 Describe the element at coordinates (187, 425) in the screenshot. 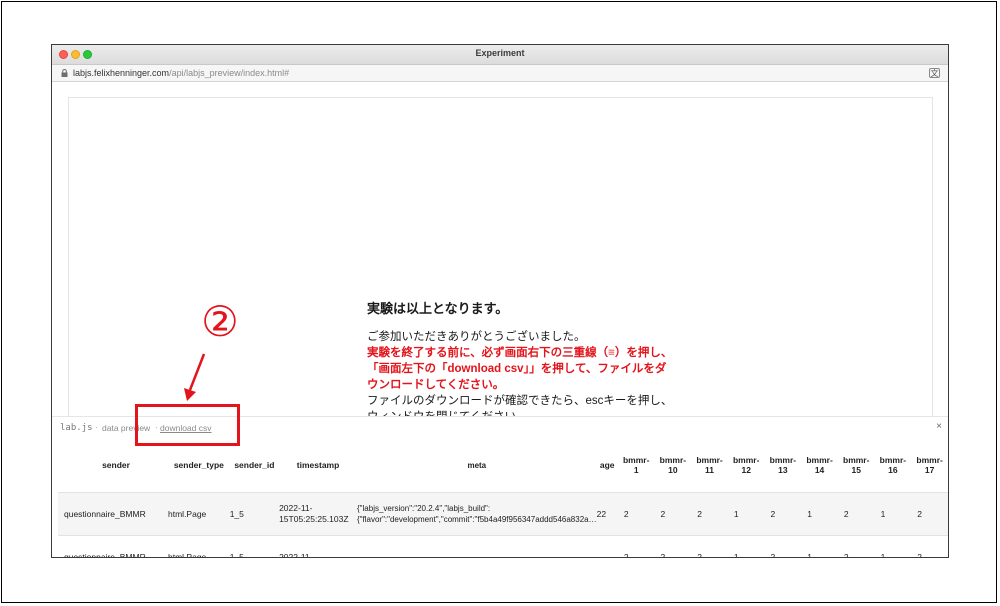

I see `highlight-box` at that location.